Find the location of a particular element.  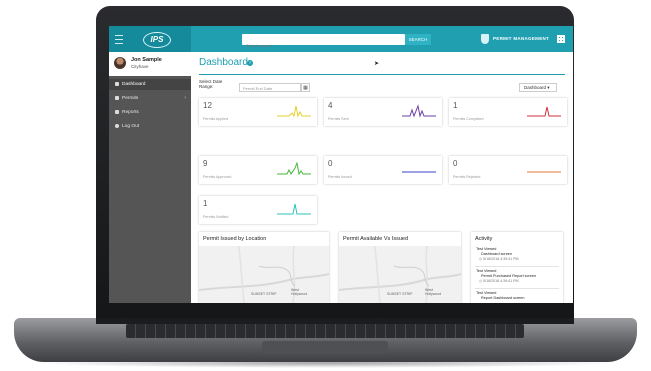

mouse-cursor-icon: ➤ is located at coordinates (377, 64).